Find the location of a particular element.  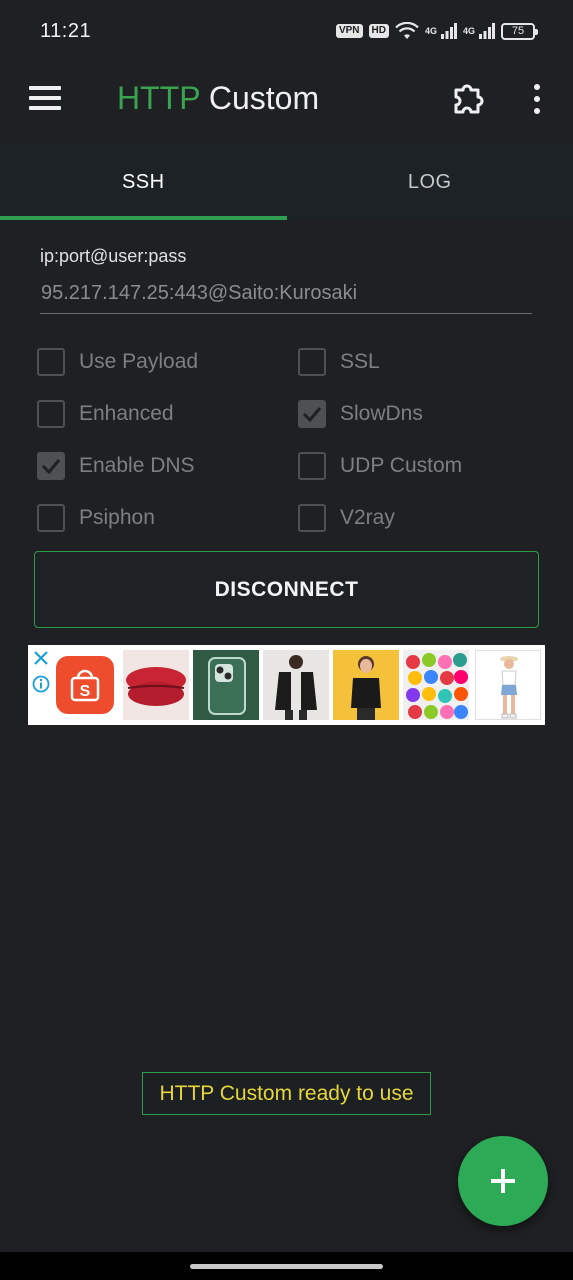

wifi-icon is located at coordinates (407, 30).